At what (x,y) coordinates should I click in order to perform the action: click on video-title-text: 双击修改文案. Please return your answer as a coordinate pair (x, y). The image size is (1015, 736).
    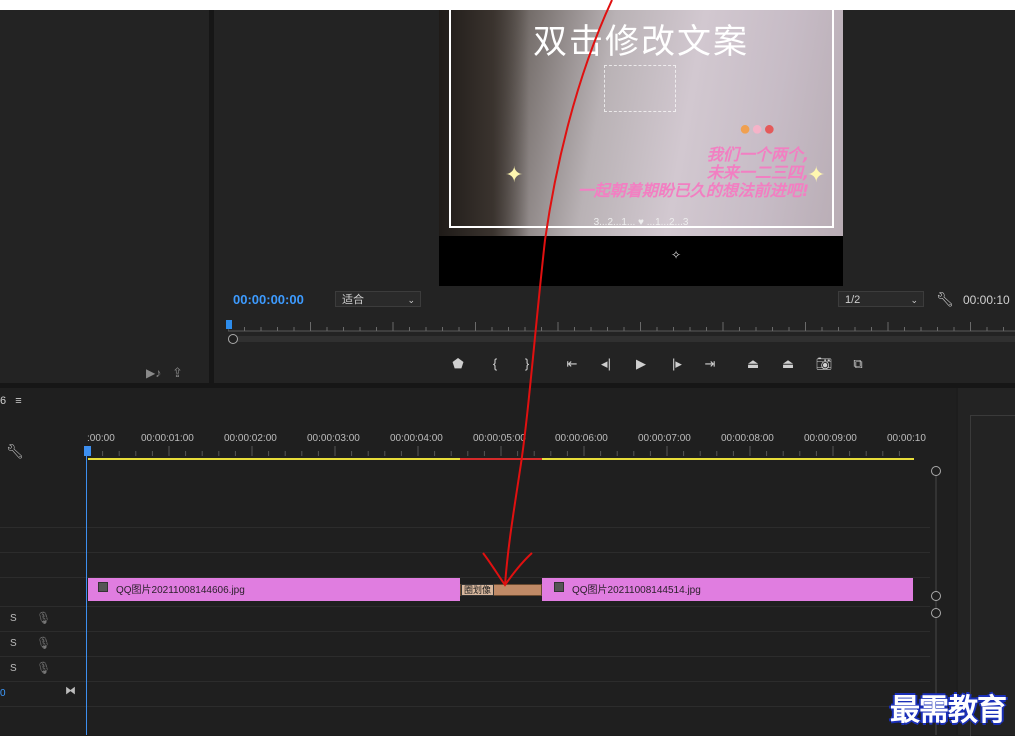
    Looking at the image, I should click on (641, 38).